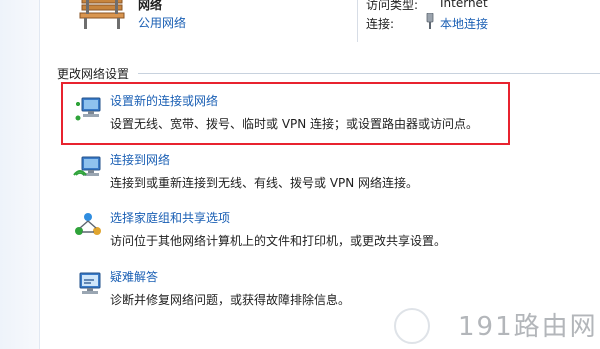 The height and width of the screenshot is (349, 600). I want to click on homegroup-sharing-description: 访问位于其他网络计算机上的文件和打印机，或更改共享设置。, so click(278, 241).